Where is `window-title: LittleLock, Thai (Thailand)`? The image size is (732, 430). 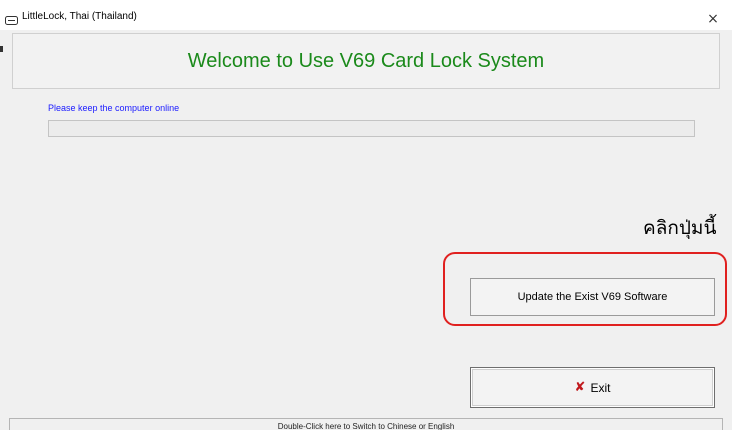
window-title: LittleLock, Thai (Thailand) is located at coordinates (79, 16).